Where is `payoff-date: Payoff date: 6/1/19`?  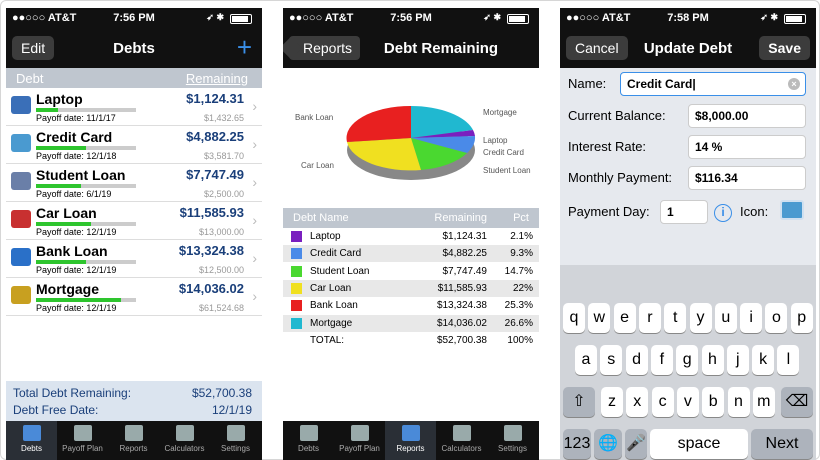
payoff-date: Payoff date: 6/1/19 is located at coordinates (74, 194).